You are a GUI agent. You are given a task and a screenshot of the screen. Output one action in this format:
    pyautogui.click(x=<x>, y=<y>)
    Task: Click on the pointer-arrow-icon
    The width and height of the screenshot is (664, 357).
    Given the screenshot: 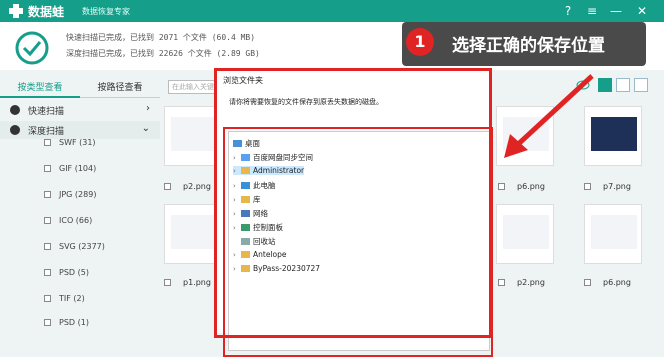 What is the action you would take?
    pyautogui.click(x=549, y=116)
    